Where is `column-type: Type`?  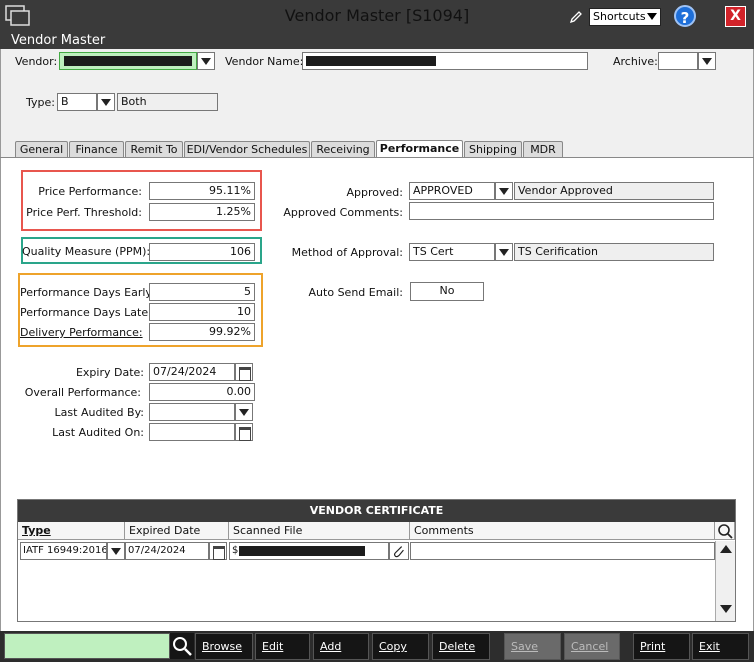
column-type: Type is located at coordinates (71, 531).